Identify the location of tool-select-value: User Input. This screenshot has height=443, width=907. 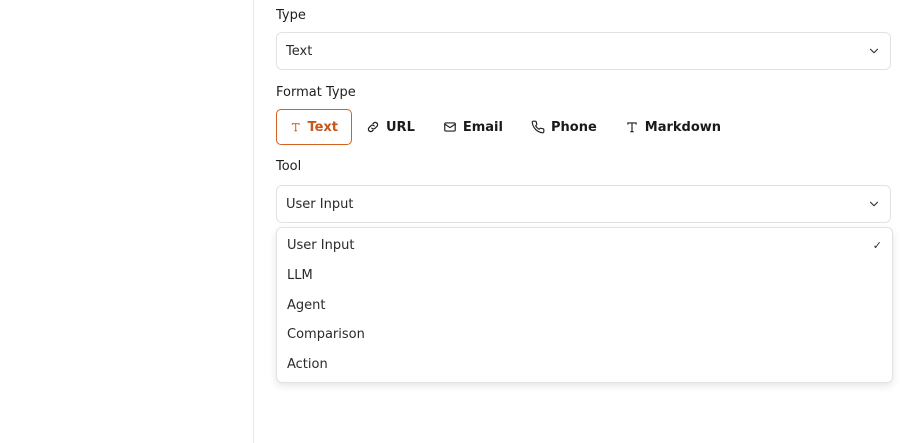
(320, 204).